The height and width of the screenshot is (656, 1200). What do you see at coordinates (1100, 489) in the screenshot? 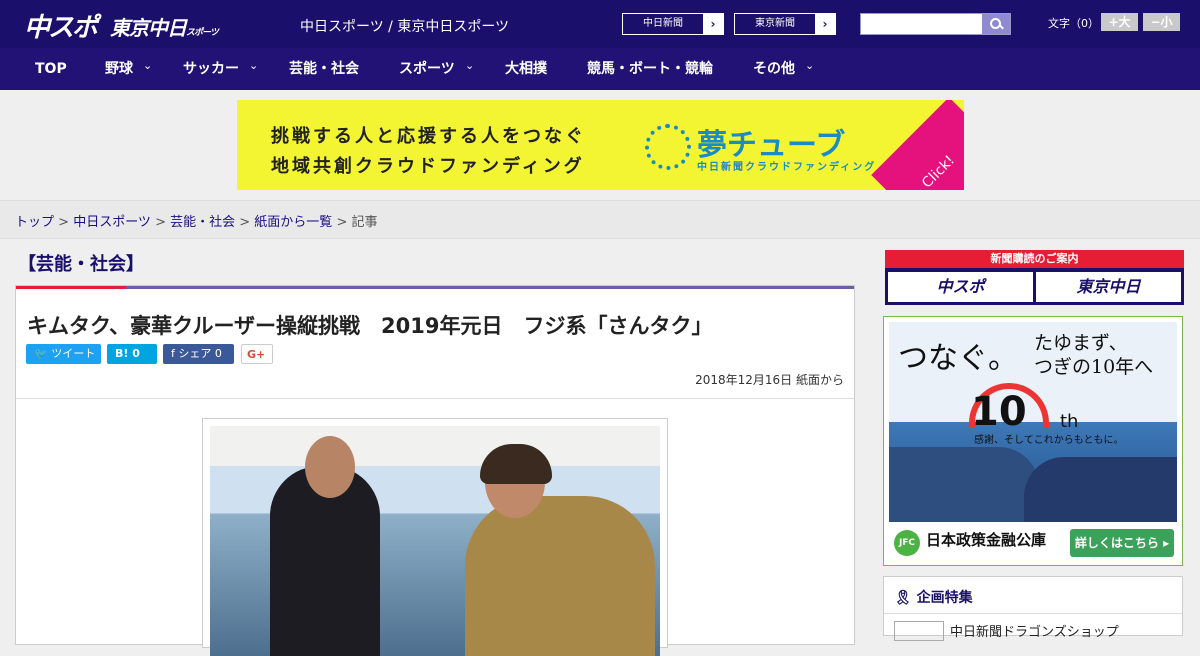
I see `handshake-right` at bounding box center [1100, 489].